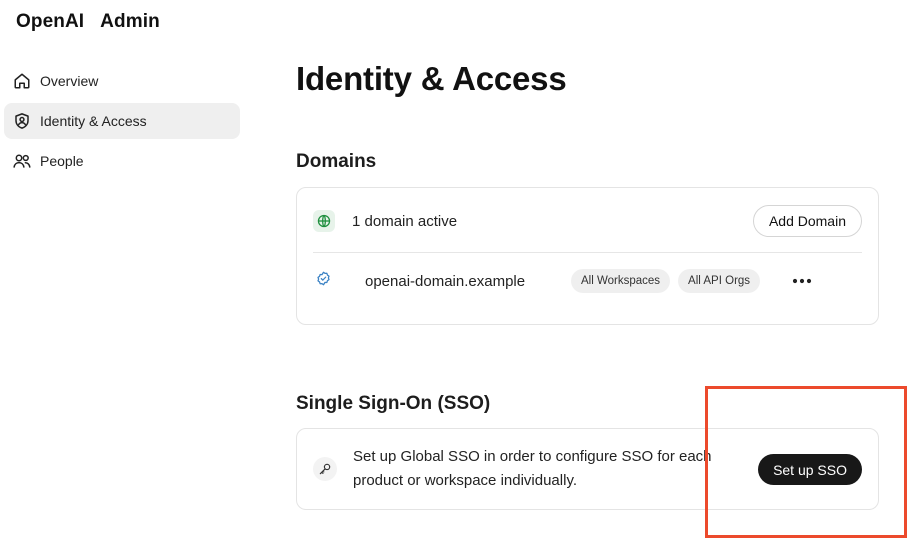  What do you see at coordinates (810, 469) in the screenshot?
I see `setup-sso-button: Set up SSO` at bounding box center [810, 469].